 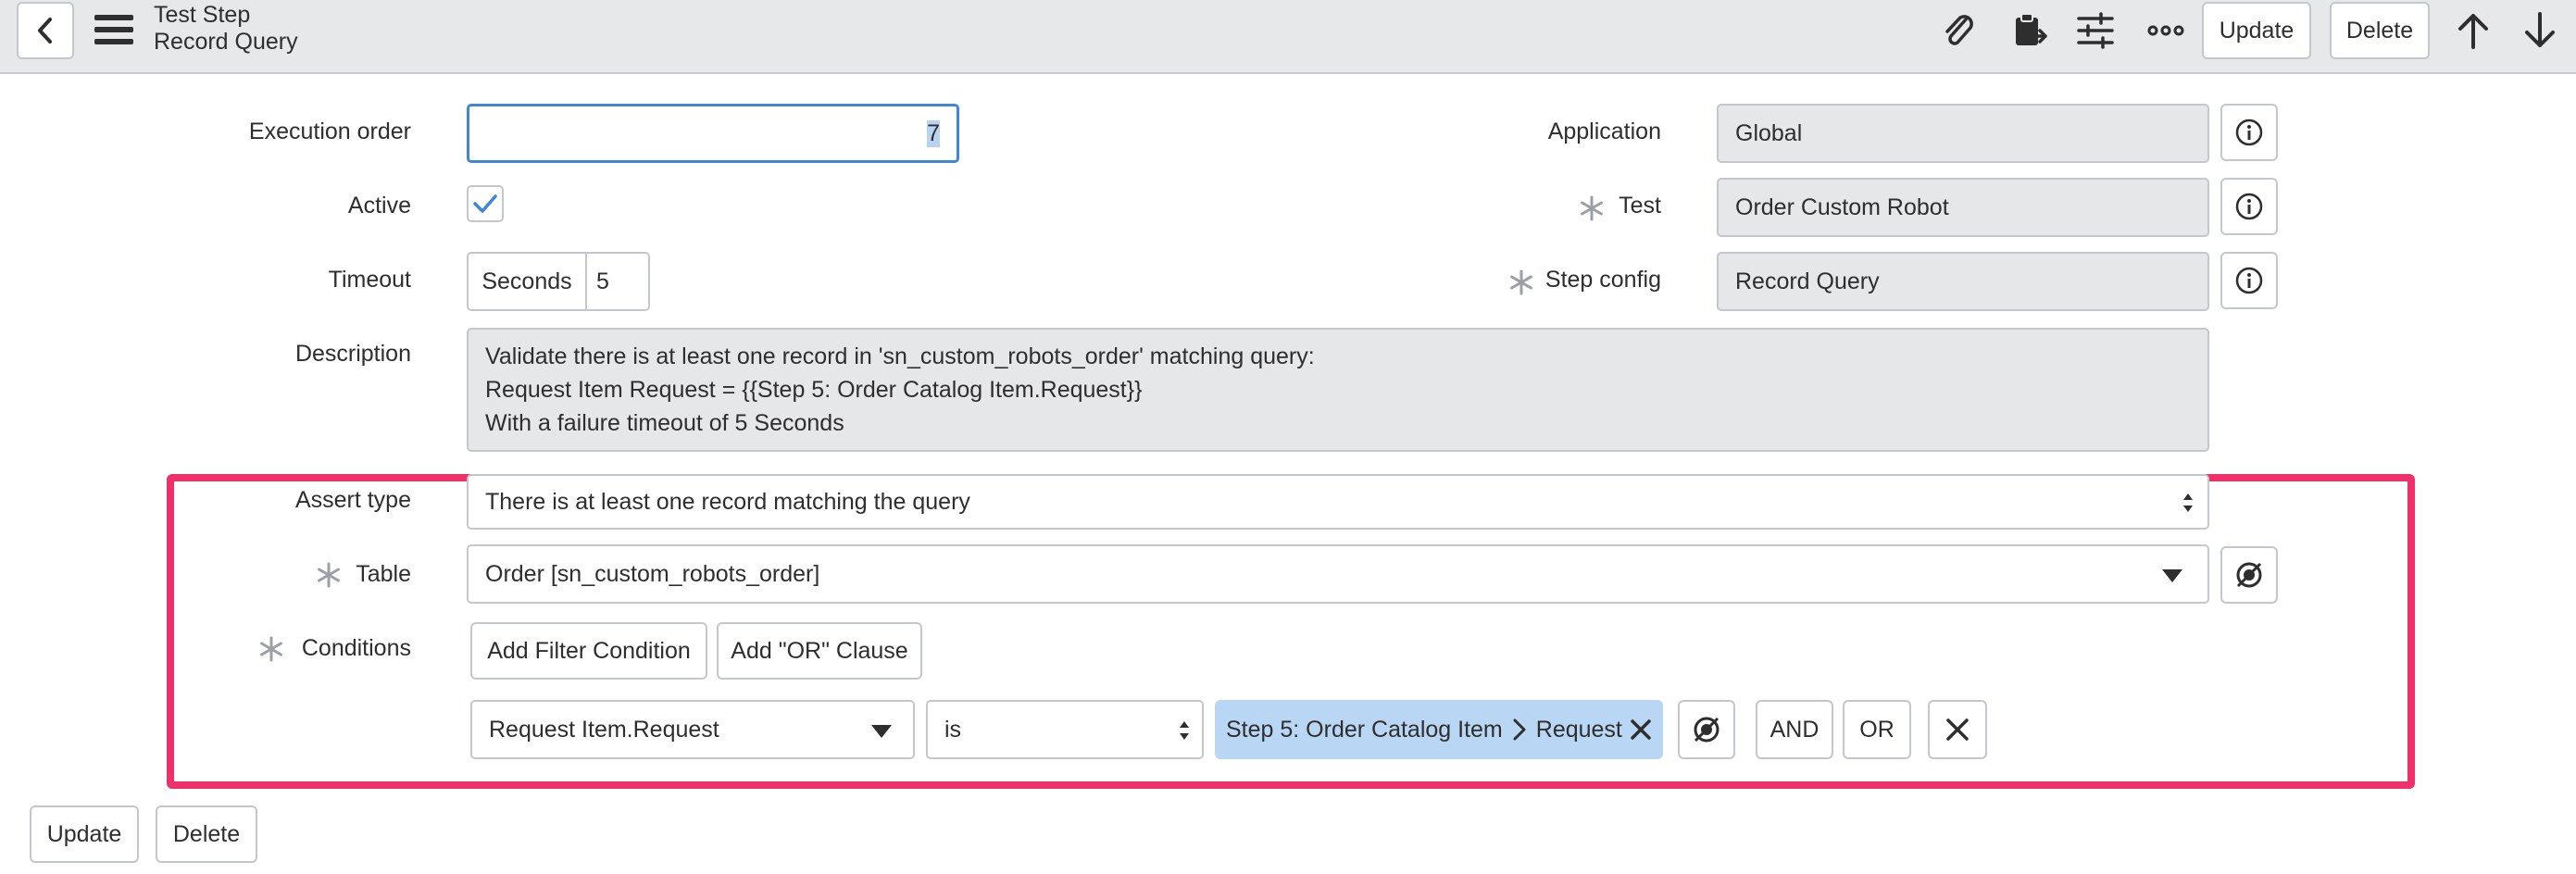 I want to click on execution-order-label: Execution order, so click(x=330, y=131).